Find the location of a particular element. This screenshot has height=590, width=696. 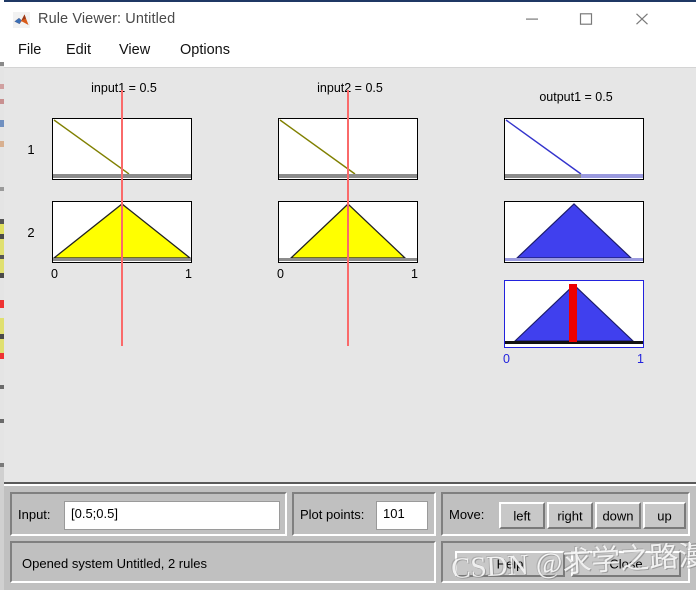

axis-label-input1-max: 1 is located at coordinates (188, 274).